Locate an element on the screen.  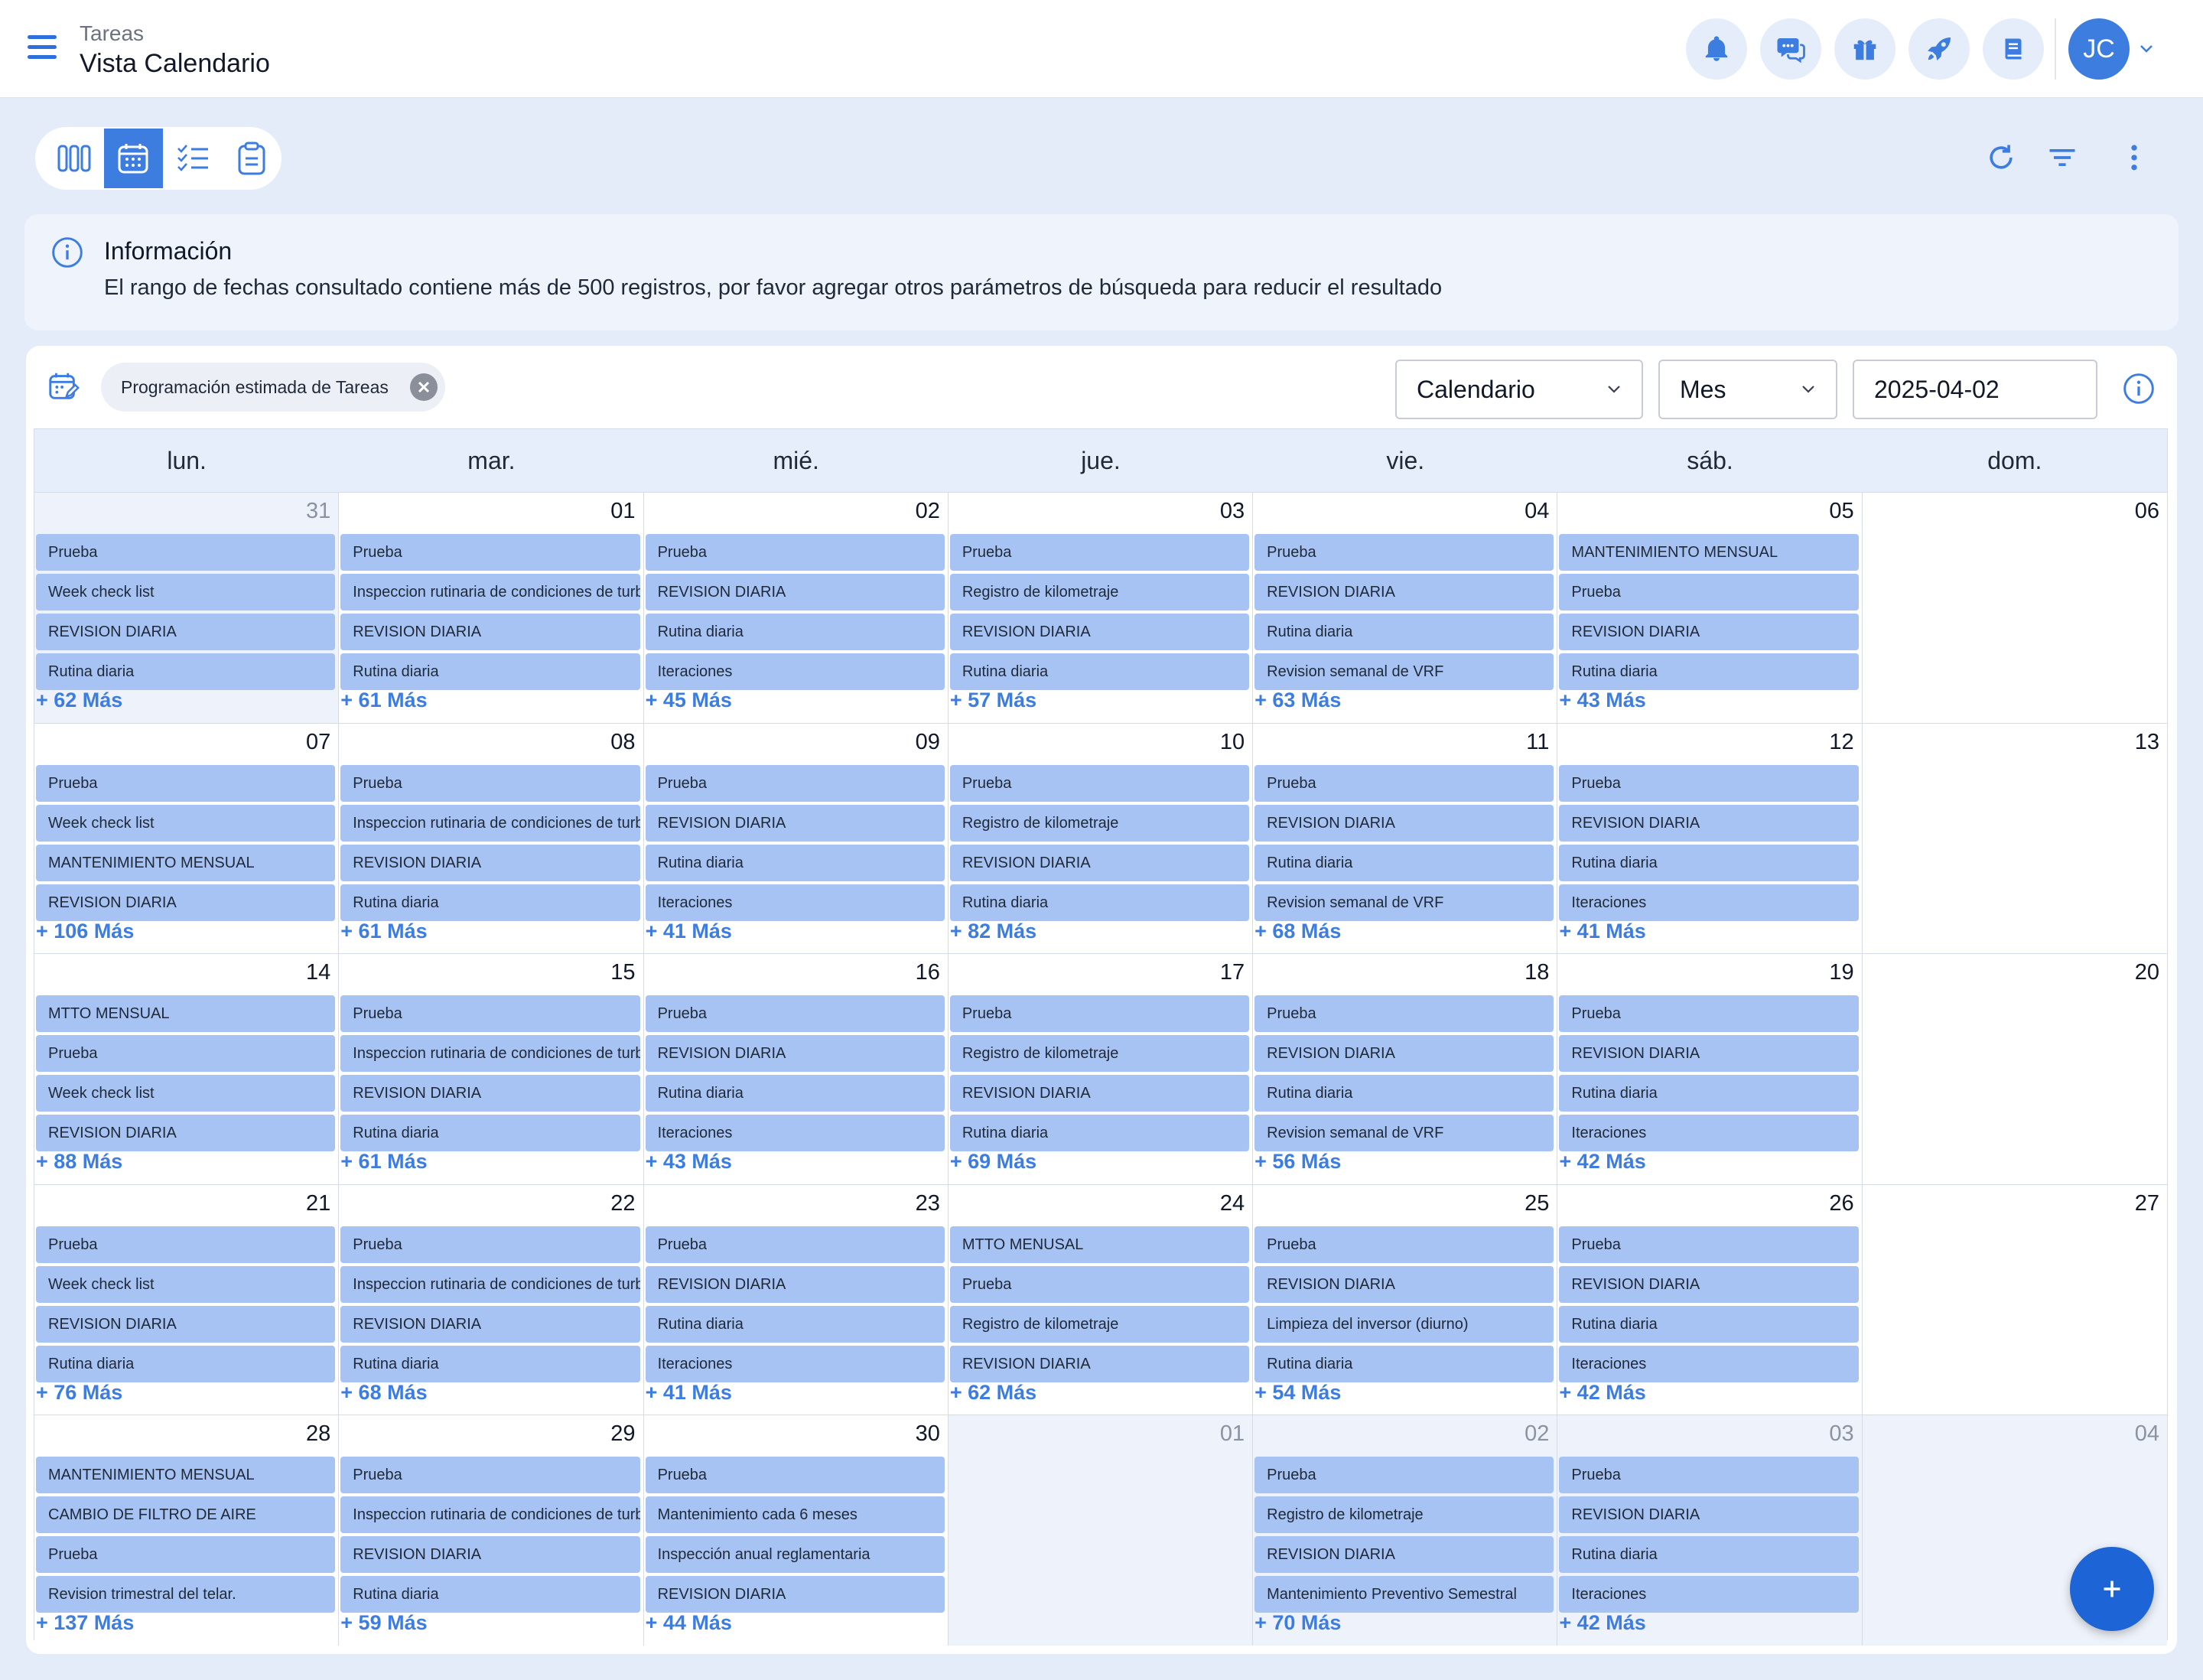
calendar-day: 20 is located at coordinates (2015, 1068).